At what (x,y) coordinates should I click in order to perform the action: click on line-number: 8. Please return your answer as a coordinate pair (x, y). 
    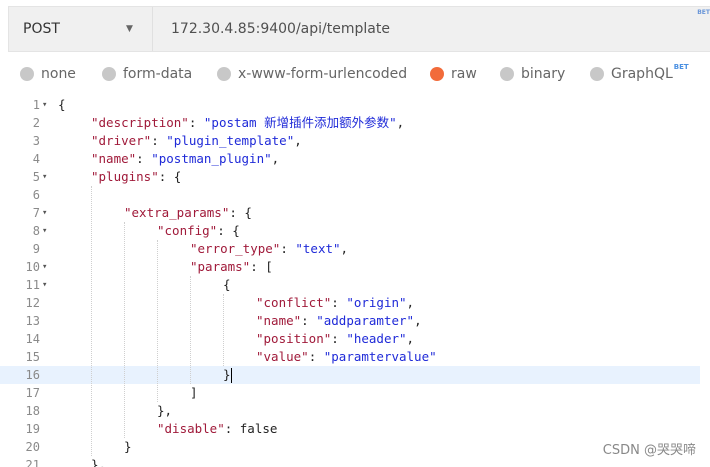
    Looking at the image, I should click on (36, 231).